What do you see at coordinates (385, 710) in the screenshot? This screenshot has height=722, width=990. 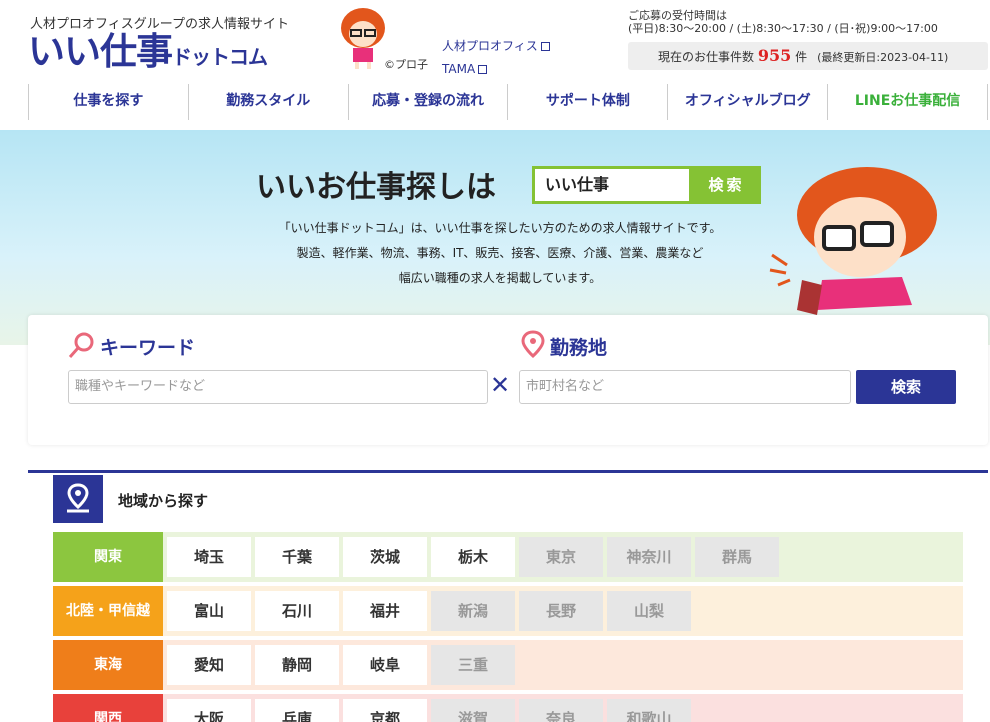 I see `prefecture-button: 京都` at bounding box center [385, 710].